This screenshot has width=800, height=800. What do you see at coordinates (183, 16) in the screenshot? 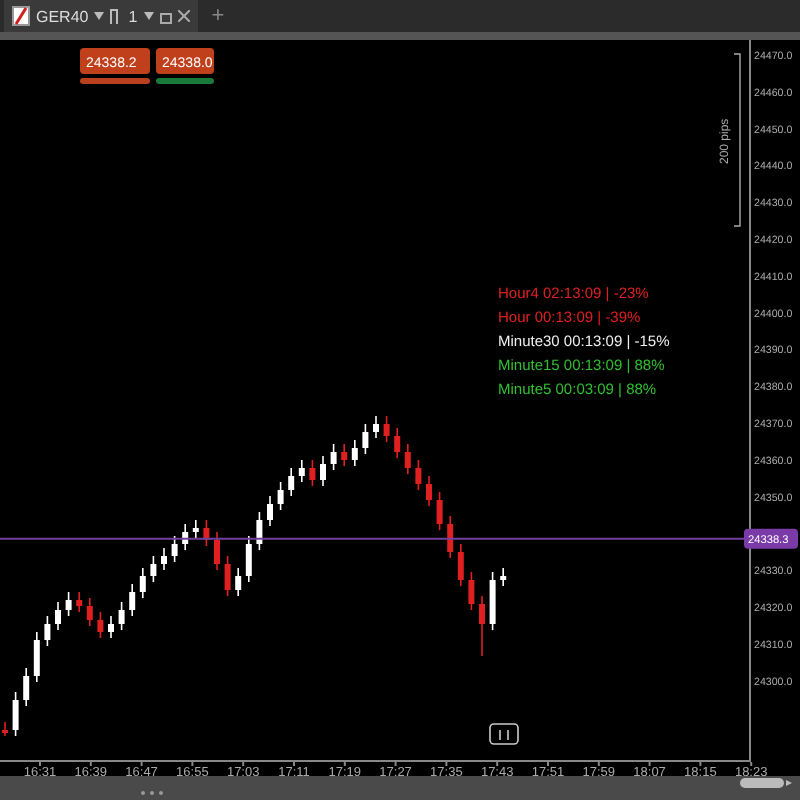
I see `close-icon` at bounding box center [183, 16].